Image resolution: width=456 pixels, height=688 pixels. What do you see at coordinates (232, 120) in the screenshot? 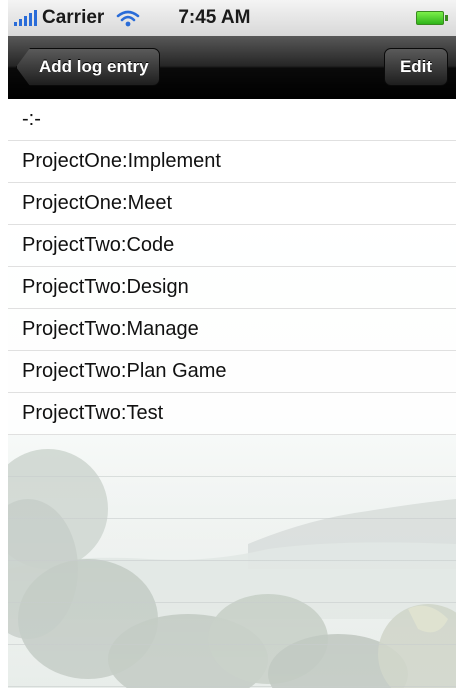
I see `list-item: -:-` at bounding box center [232, 120].